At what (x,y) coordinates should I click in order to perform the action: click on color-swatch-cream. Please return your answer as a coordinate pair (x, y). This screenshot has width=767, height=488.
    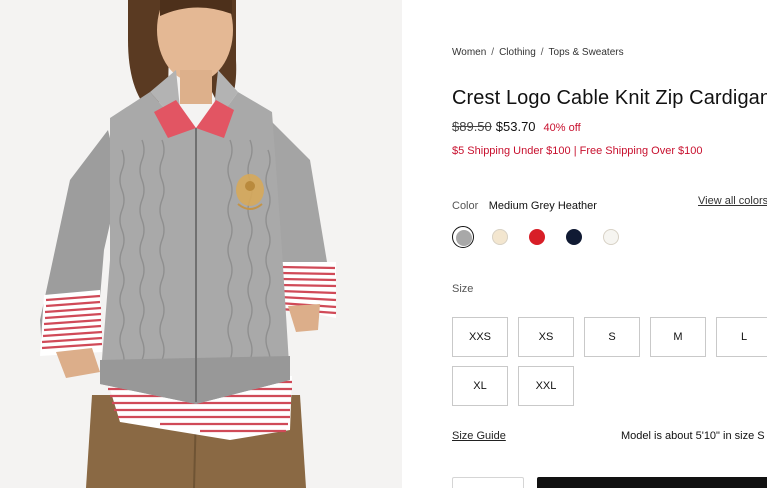
    Looking at the image, I should click on (500, 237).